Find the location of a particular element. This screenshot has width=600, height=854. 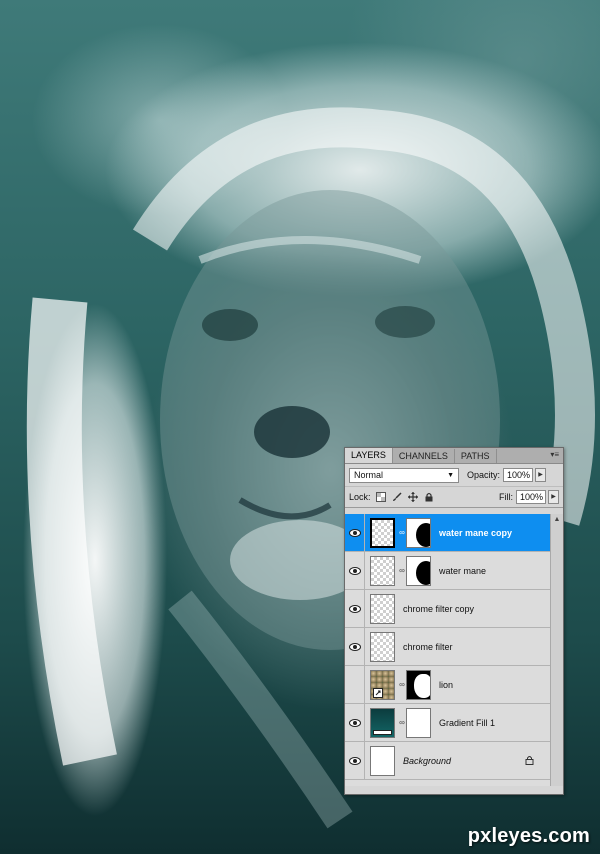

gradient-adjustment-icon is located at coordinates (382, 732).